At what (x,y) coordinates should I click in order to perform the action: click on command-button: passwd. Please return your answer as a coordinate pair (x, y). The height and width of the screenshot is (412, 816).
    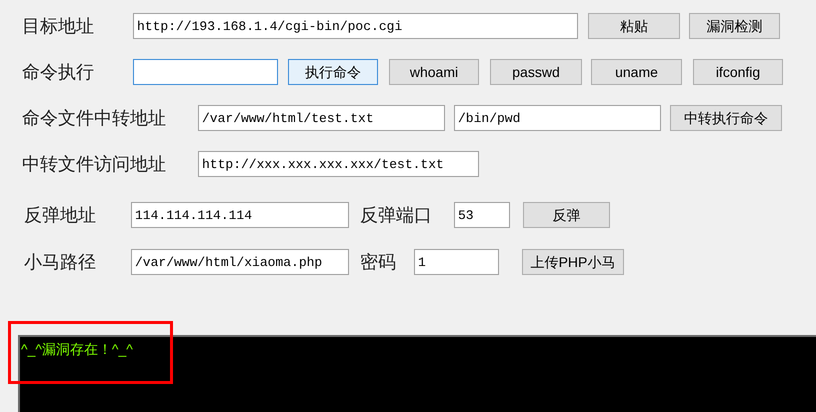
    Looking at the image, I should click on (536, 72).